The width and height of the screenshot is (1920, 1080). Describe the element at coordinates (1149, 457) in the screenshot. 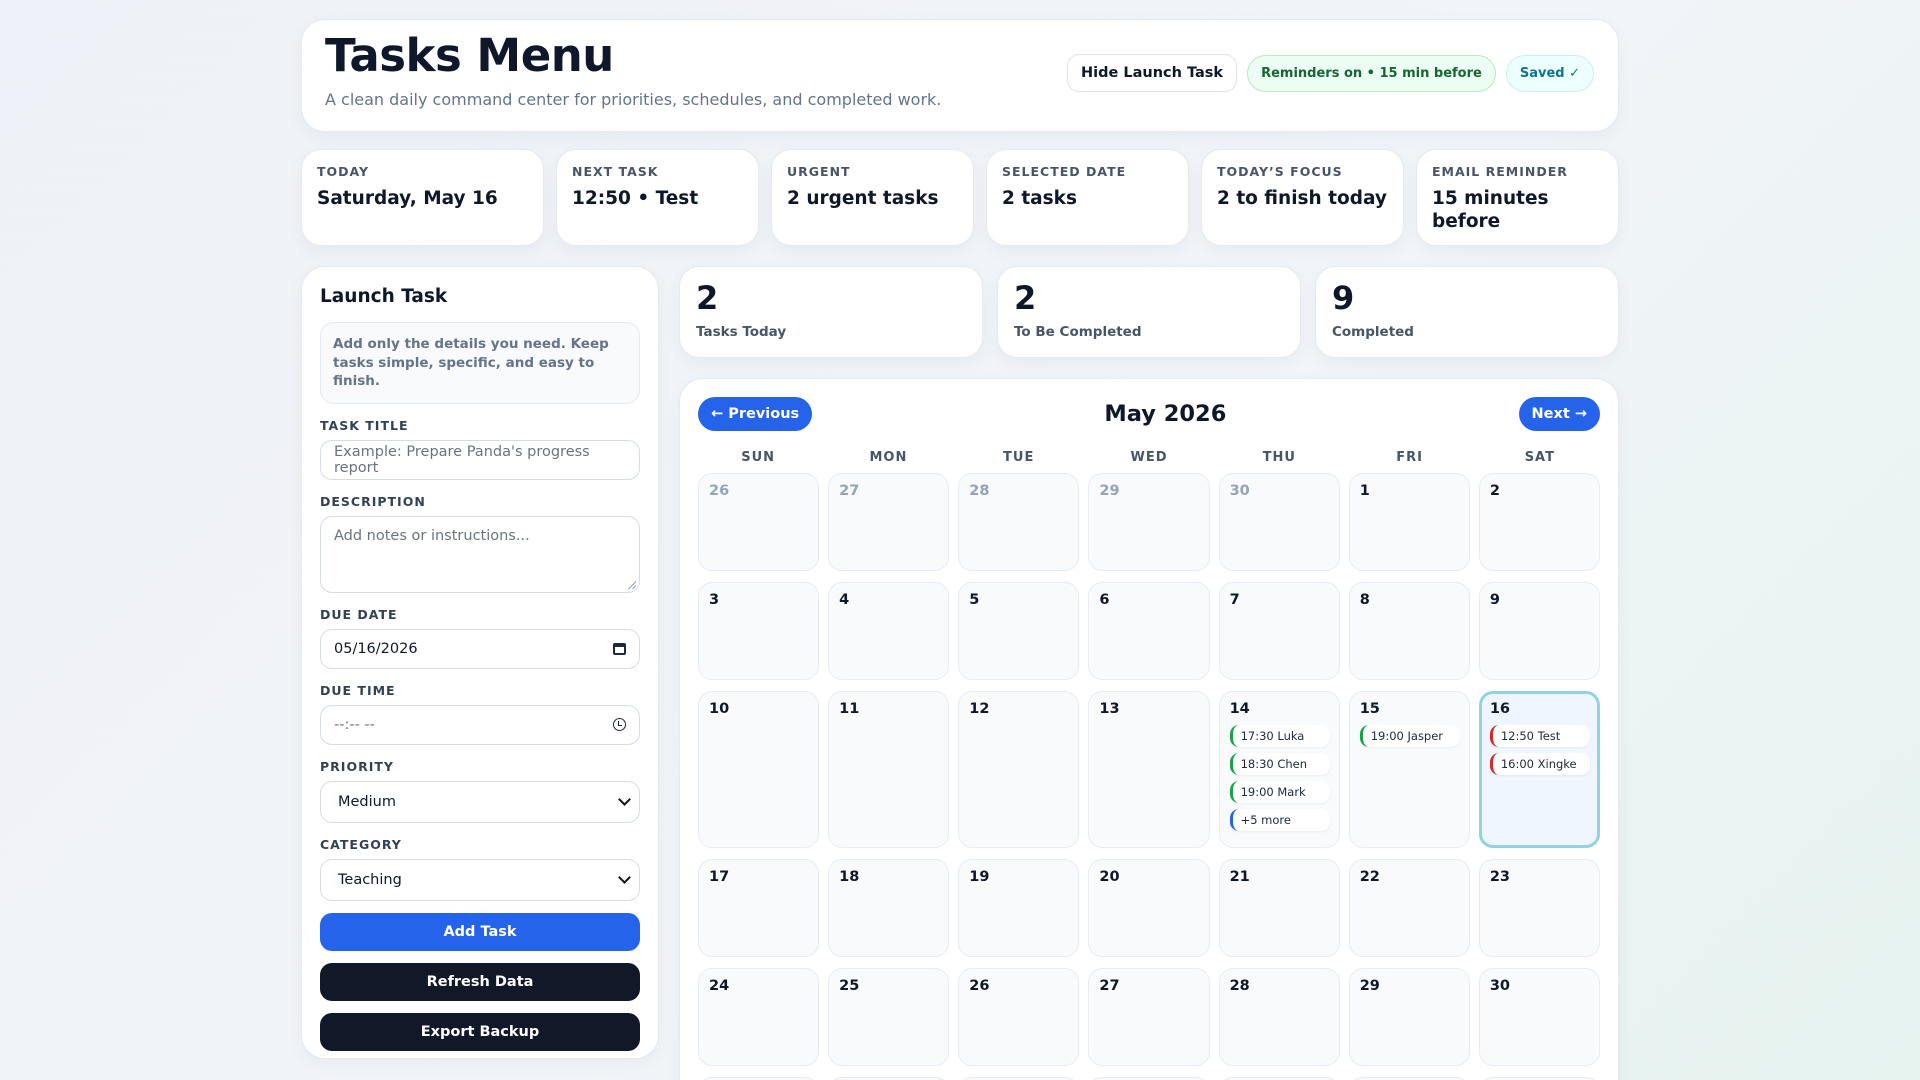

I see `weekday-header: SUN MON TUE WED THU FRI SAT` at that location.